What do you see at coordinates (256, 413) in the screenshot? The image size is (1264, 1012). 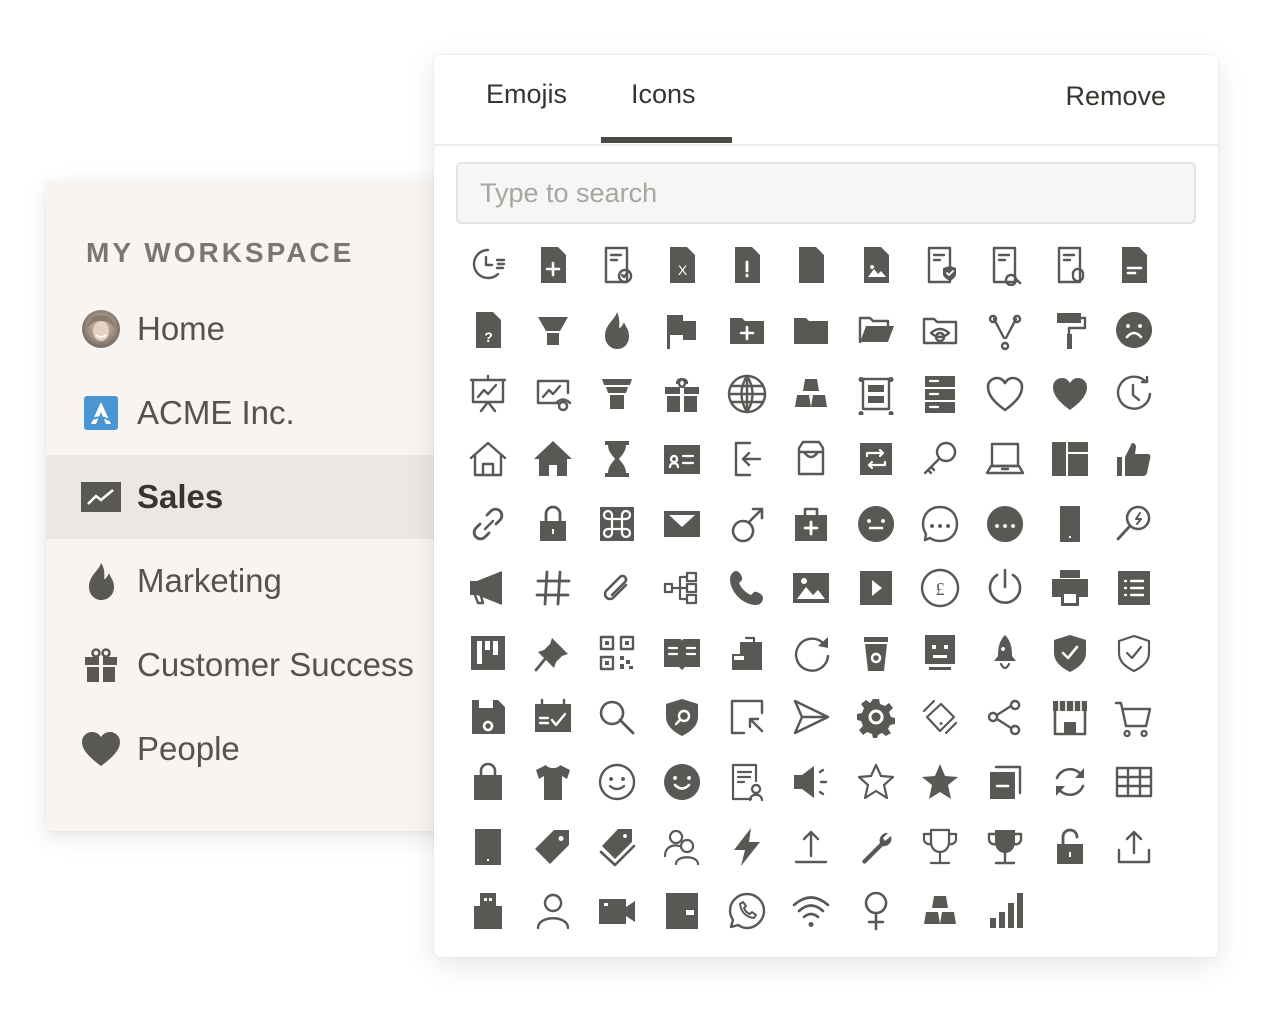 I see `sidebar-item-acme: ACME Inc.` at bounding box center [256, 413].